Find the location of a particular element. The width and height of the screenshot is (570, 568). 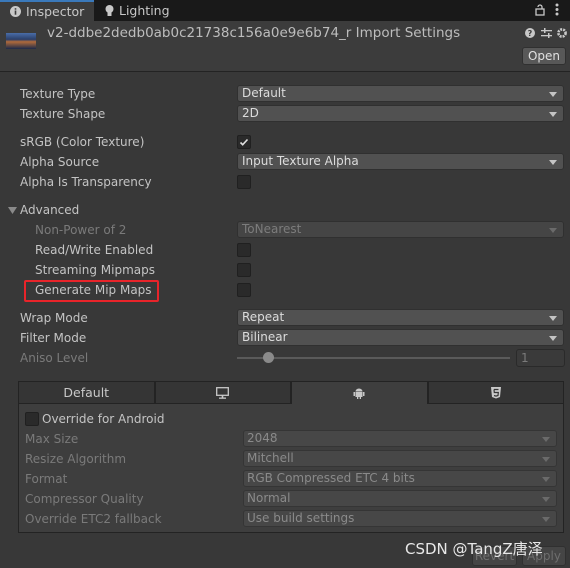

alpha-is-transparency-label: Alpha Is Transparency is located at coordinates (86, 182).